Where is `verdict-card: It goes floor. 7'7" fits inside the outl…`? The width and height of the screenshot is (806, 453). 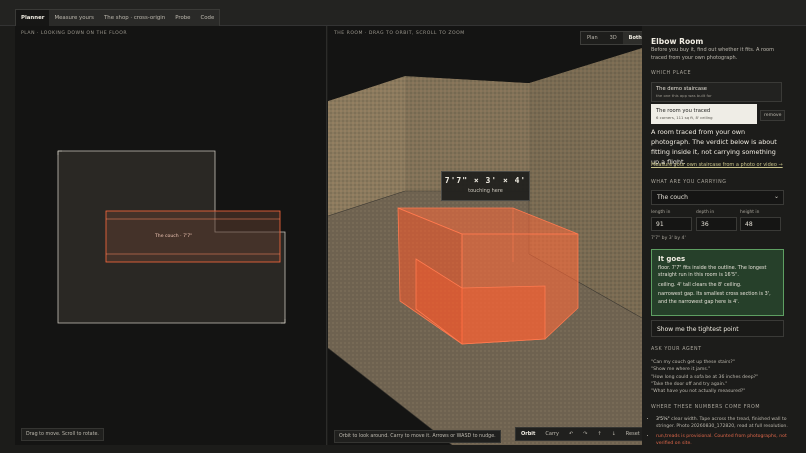 verdict-card: It goes floor. 7'7" fits inside the outl… is located at coordinates (717, 282).